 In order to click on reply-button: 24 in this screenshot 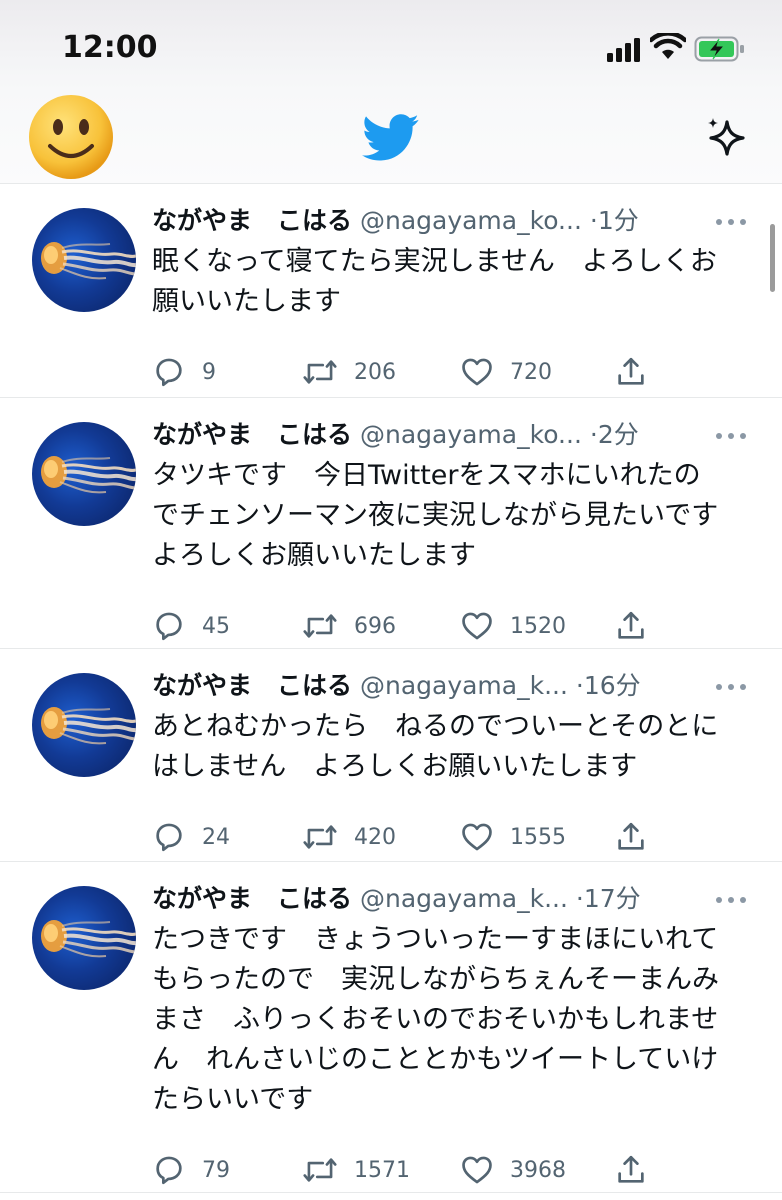, I will do `click(191, 837)`.